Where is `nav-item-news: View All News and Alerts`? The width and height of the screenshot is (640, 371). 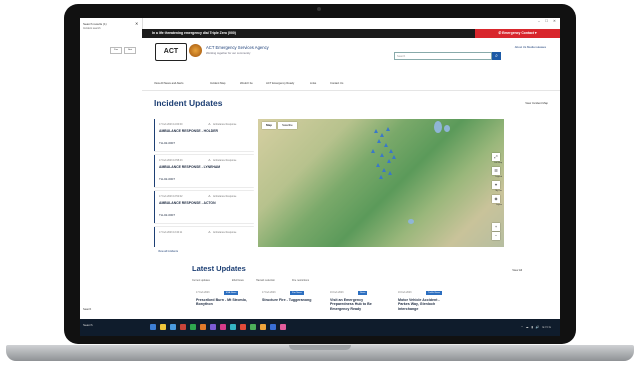 nav-item-news: View All News and Alerts is located at coordinates (169, 83).